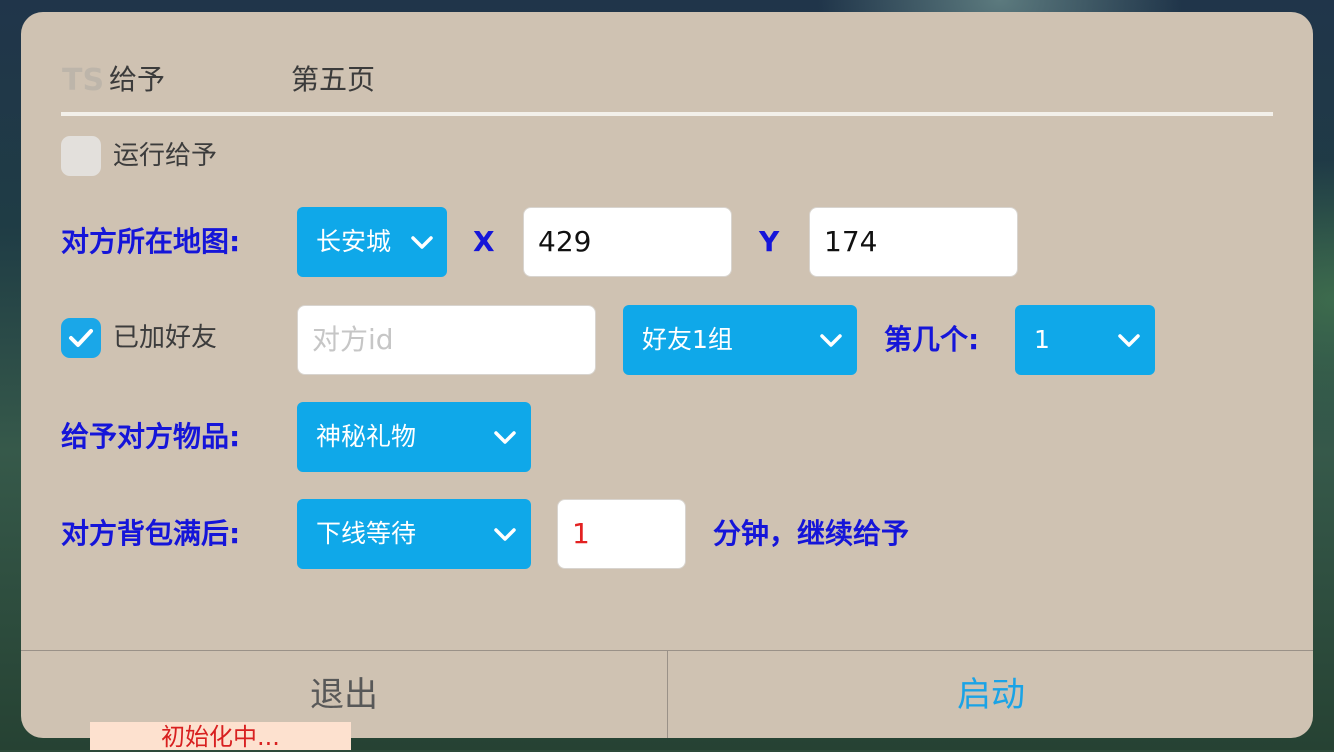 The image size is (1334, 752). Describe the element at coordinates (740, 340) in the screenshot. I see `friend-group-select: 好友1组` at that location.